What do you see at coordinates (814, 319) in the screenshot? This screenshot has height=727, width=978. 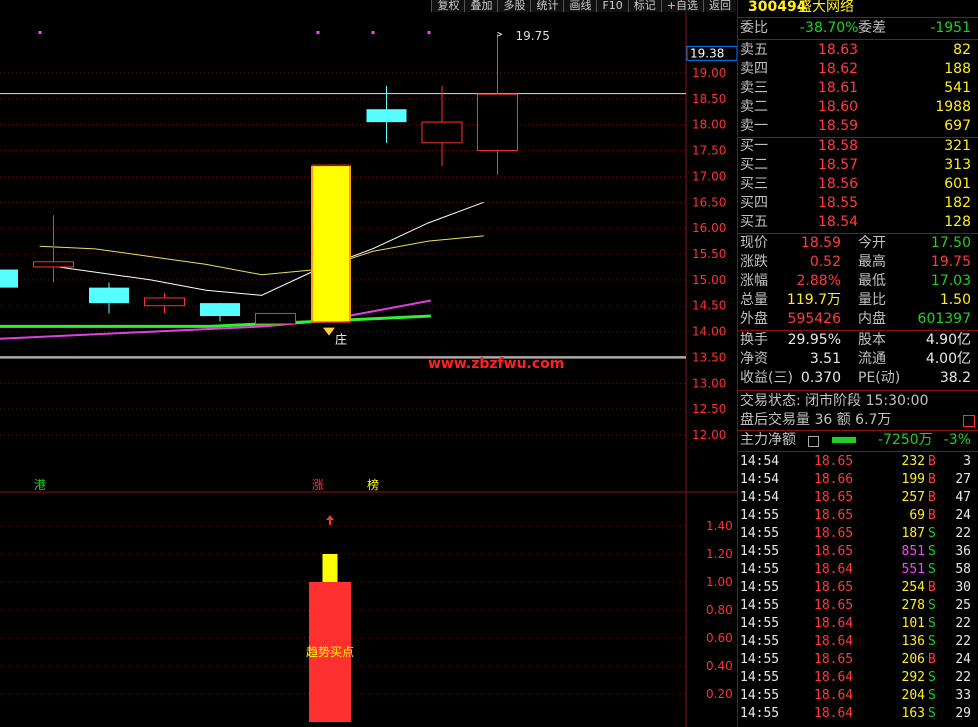 I see `quote-value: 595426` at bounding box center [814, 319].